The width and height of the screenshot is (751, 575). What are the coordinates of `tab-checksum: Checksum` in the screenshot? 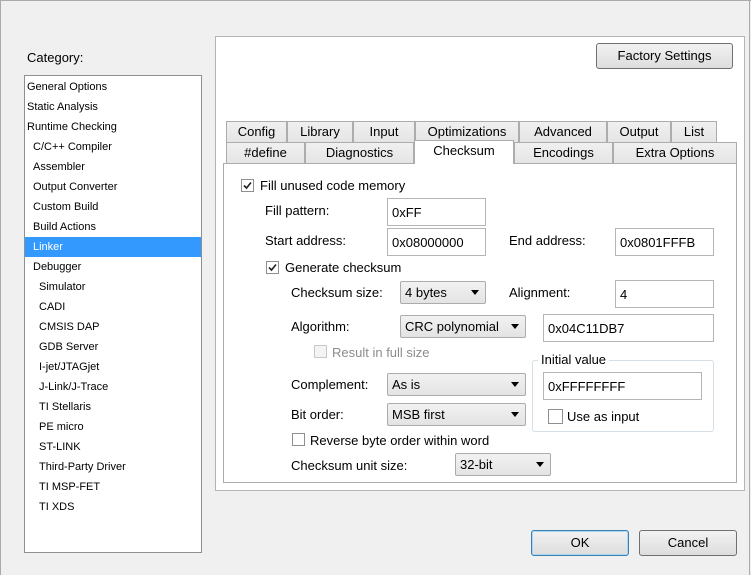 It's located at (464, 152).